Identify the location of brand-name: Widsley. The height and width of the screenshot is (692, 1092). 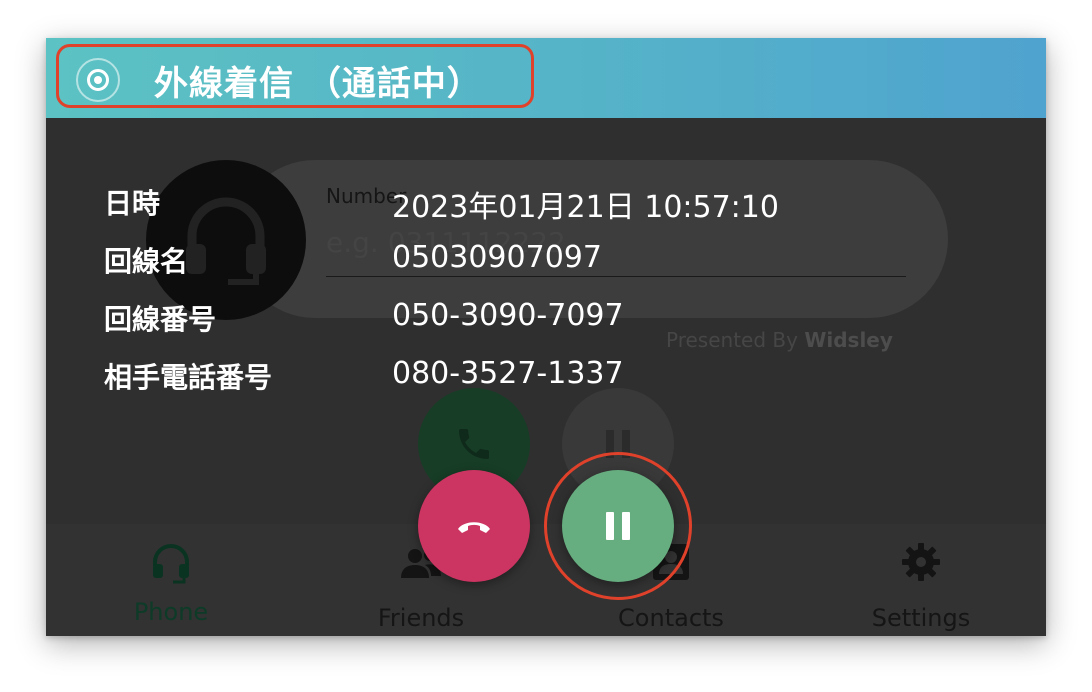
(848, 340).